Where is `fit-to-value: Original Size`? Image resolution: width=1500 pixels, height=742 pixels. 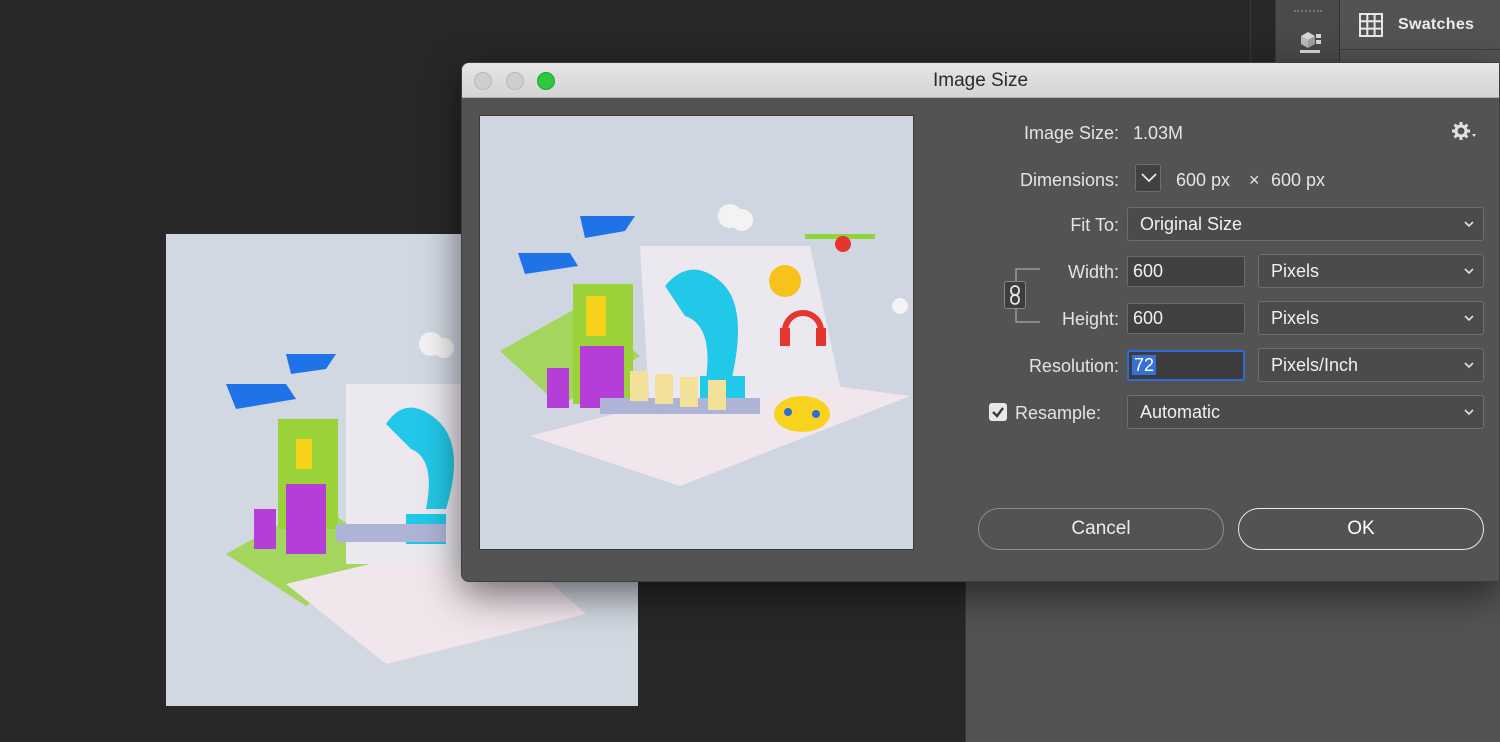
fit-to-value: Original Size is located at coordinates (1191, 224).